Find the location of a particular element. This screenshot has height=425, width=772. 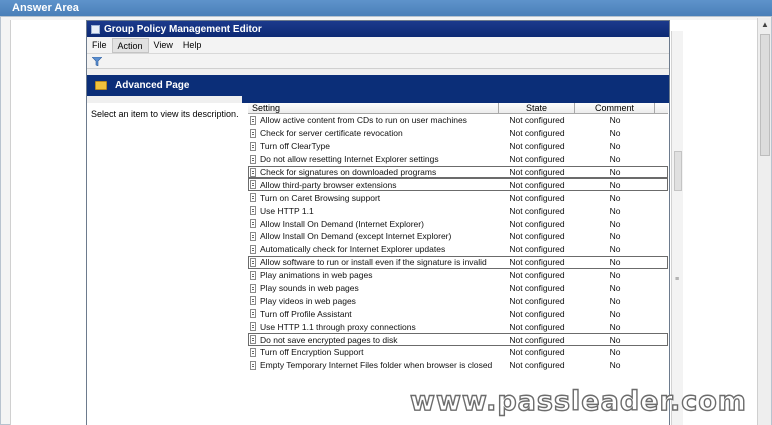

column-header-comment: Comment is located at coordinates (615, 108).